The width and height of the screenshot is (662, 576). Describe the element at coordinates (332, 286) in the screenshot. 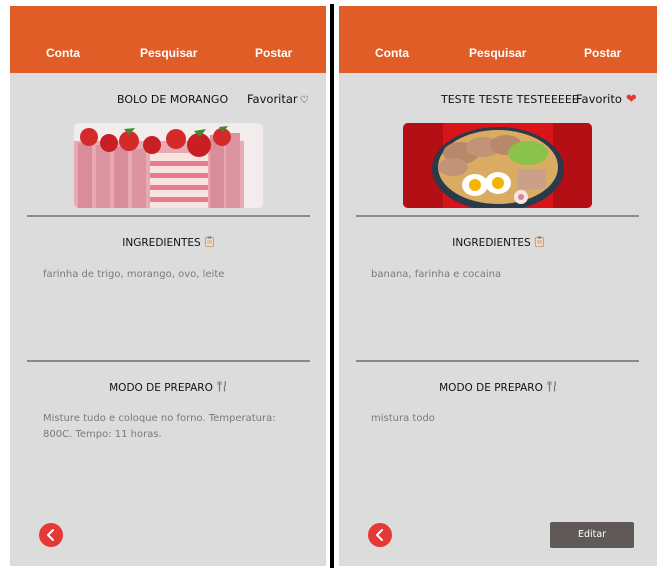

I see `screen-separator` at that location.